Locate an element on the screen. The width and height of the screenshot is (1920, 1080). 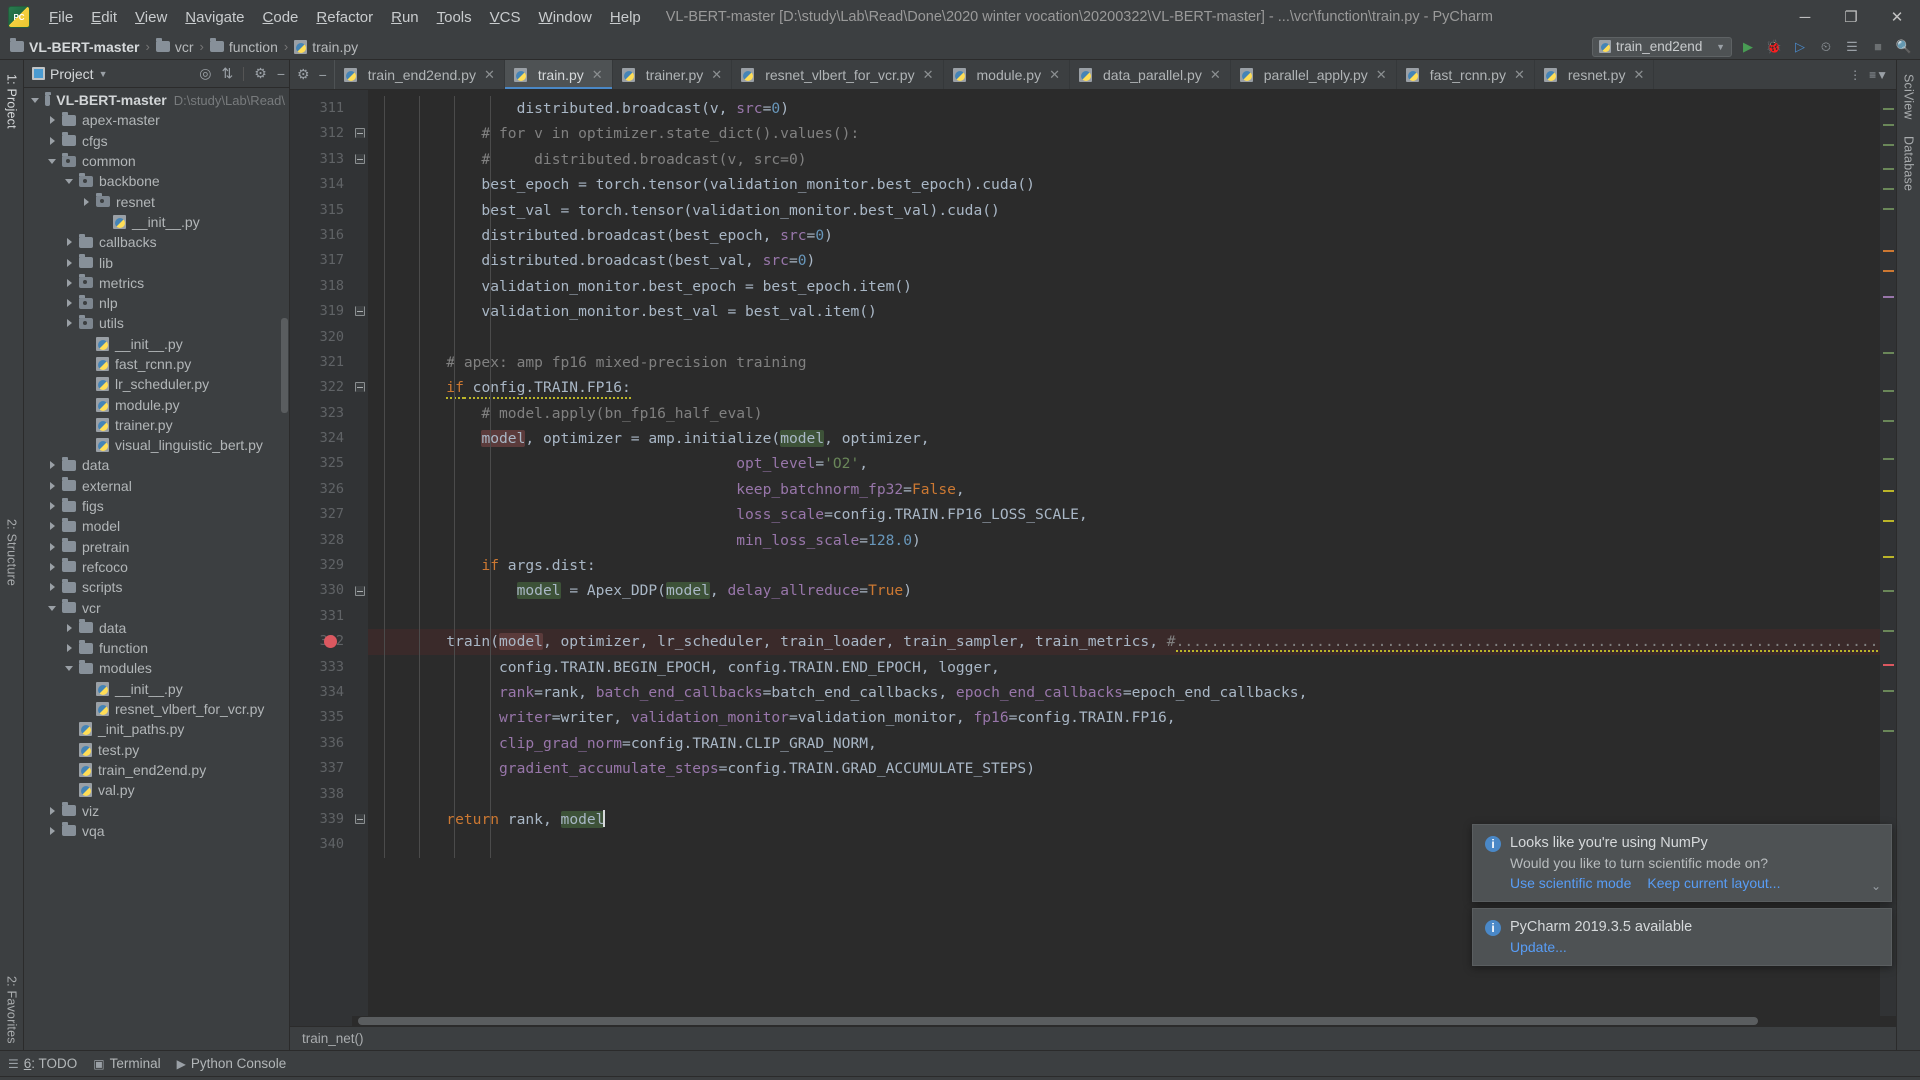
tree-item-refcoco: refcoco is located at coordinates (156, 567).